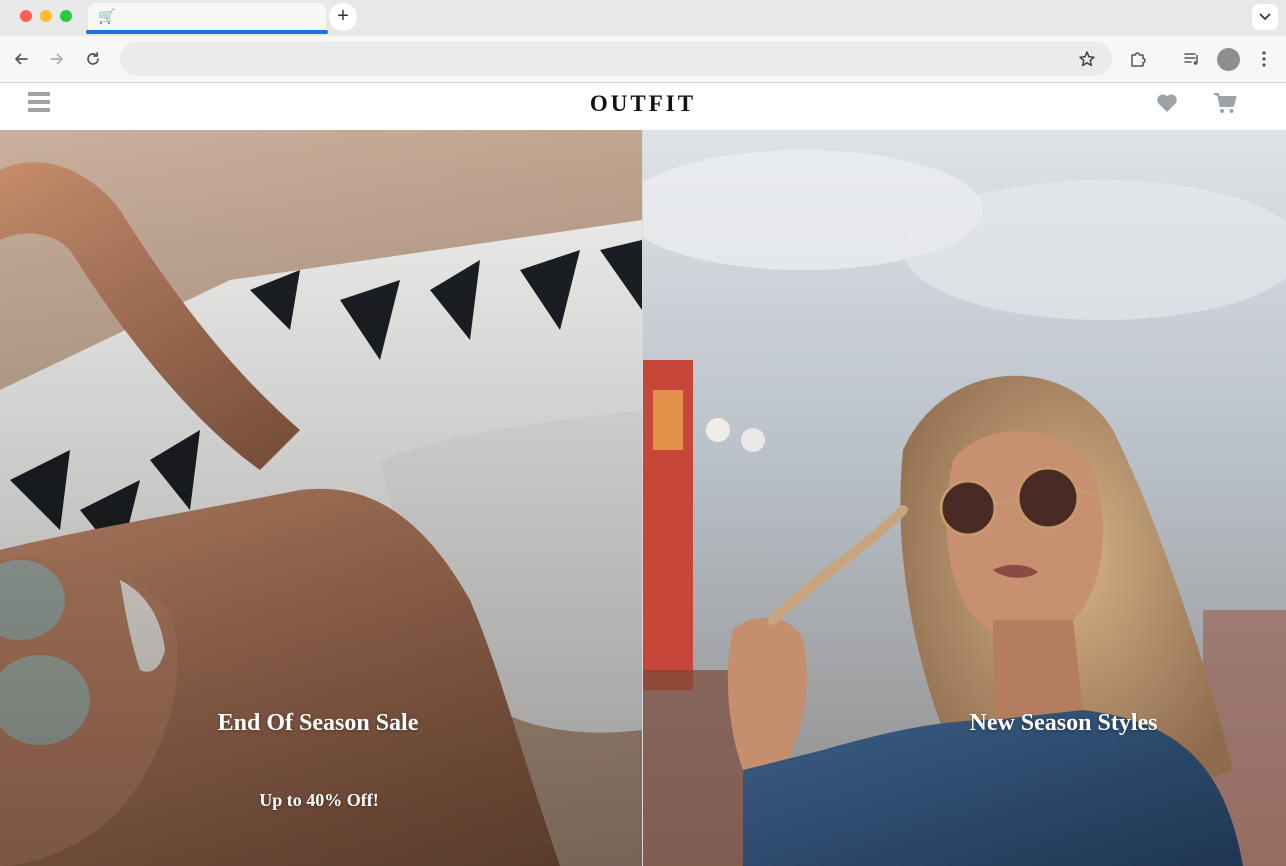 The height and width of the screenshot is (866, 1286). I want to click on maximize-window-button, so click(66, 16).